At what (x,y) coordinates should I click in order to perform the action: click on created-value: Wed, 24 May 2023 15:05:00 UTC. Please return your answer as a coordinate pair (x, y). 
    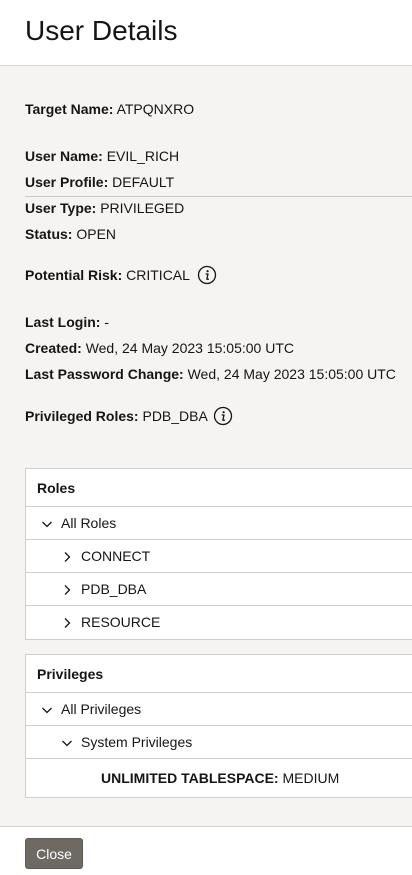
    Looking at the image, I should click on (189, 348).